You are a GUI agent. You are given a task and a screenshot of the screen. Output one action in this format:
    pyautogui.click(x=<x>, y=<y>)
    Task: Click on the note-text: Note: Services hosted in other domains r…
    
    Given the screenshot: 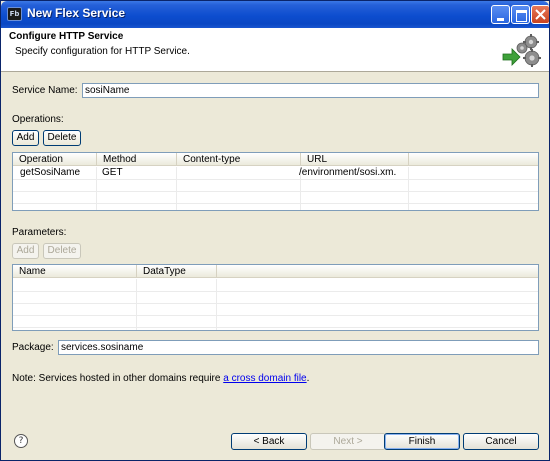 What is the action you would take?
    pyautogui.click(x=118, y=378)
    